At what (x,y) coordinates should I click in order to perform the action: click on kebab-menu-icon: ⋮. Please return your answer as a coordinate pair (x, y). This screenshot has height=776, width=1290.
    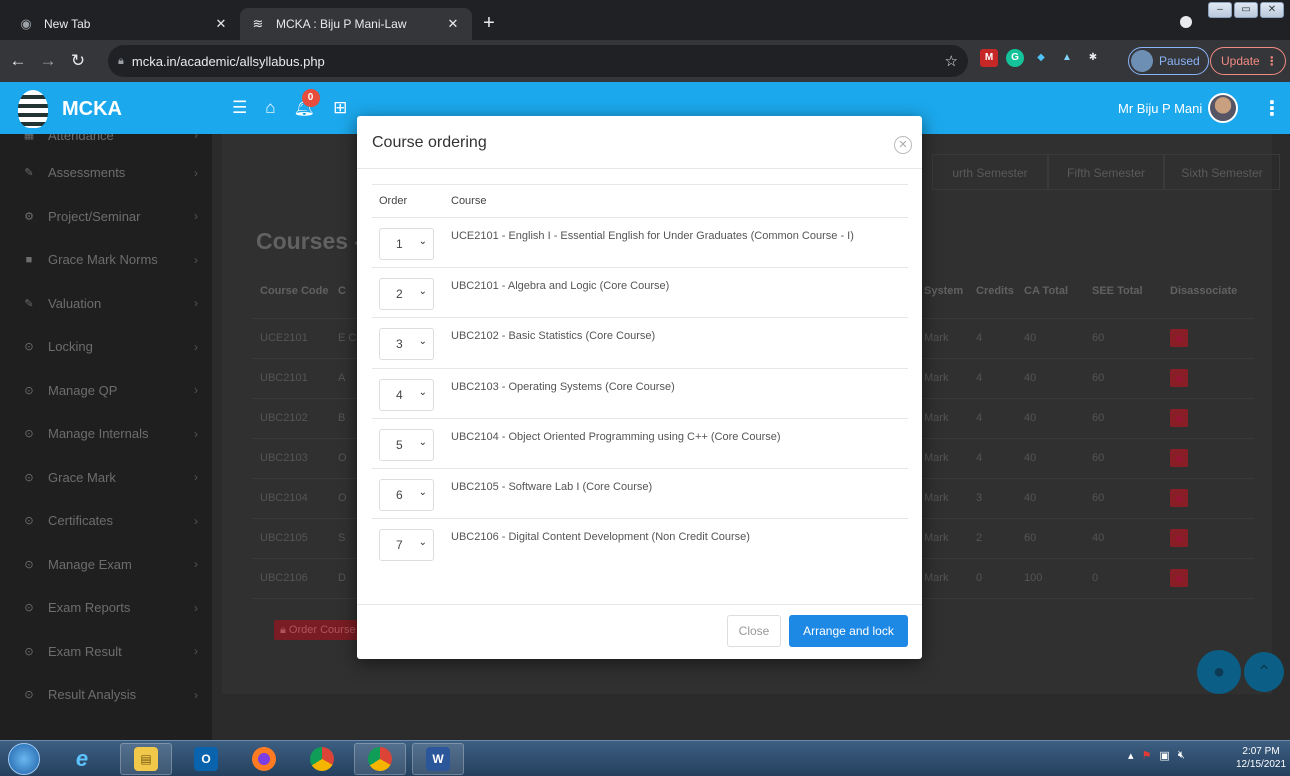
    Looking at the image, I should click on (1272, 108).